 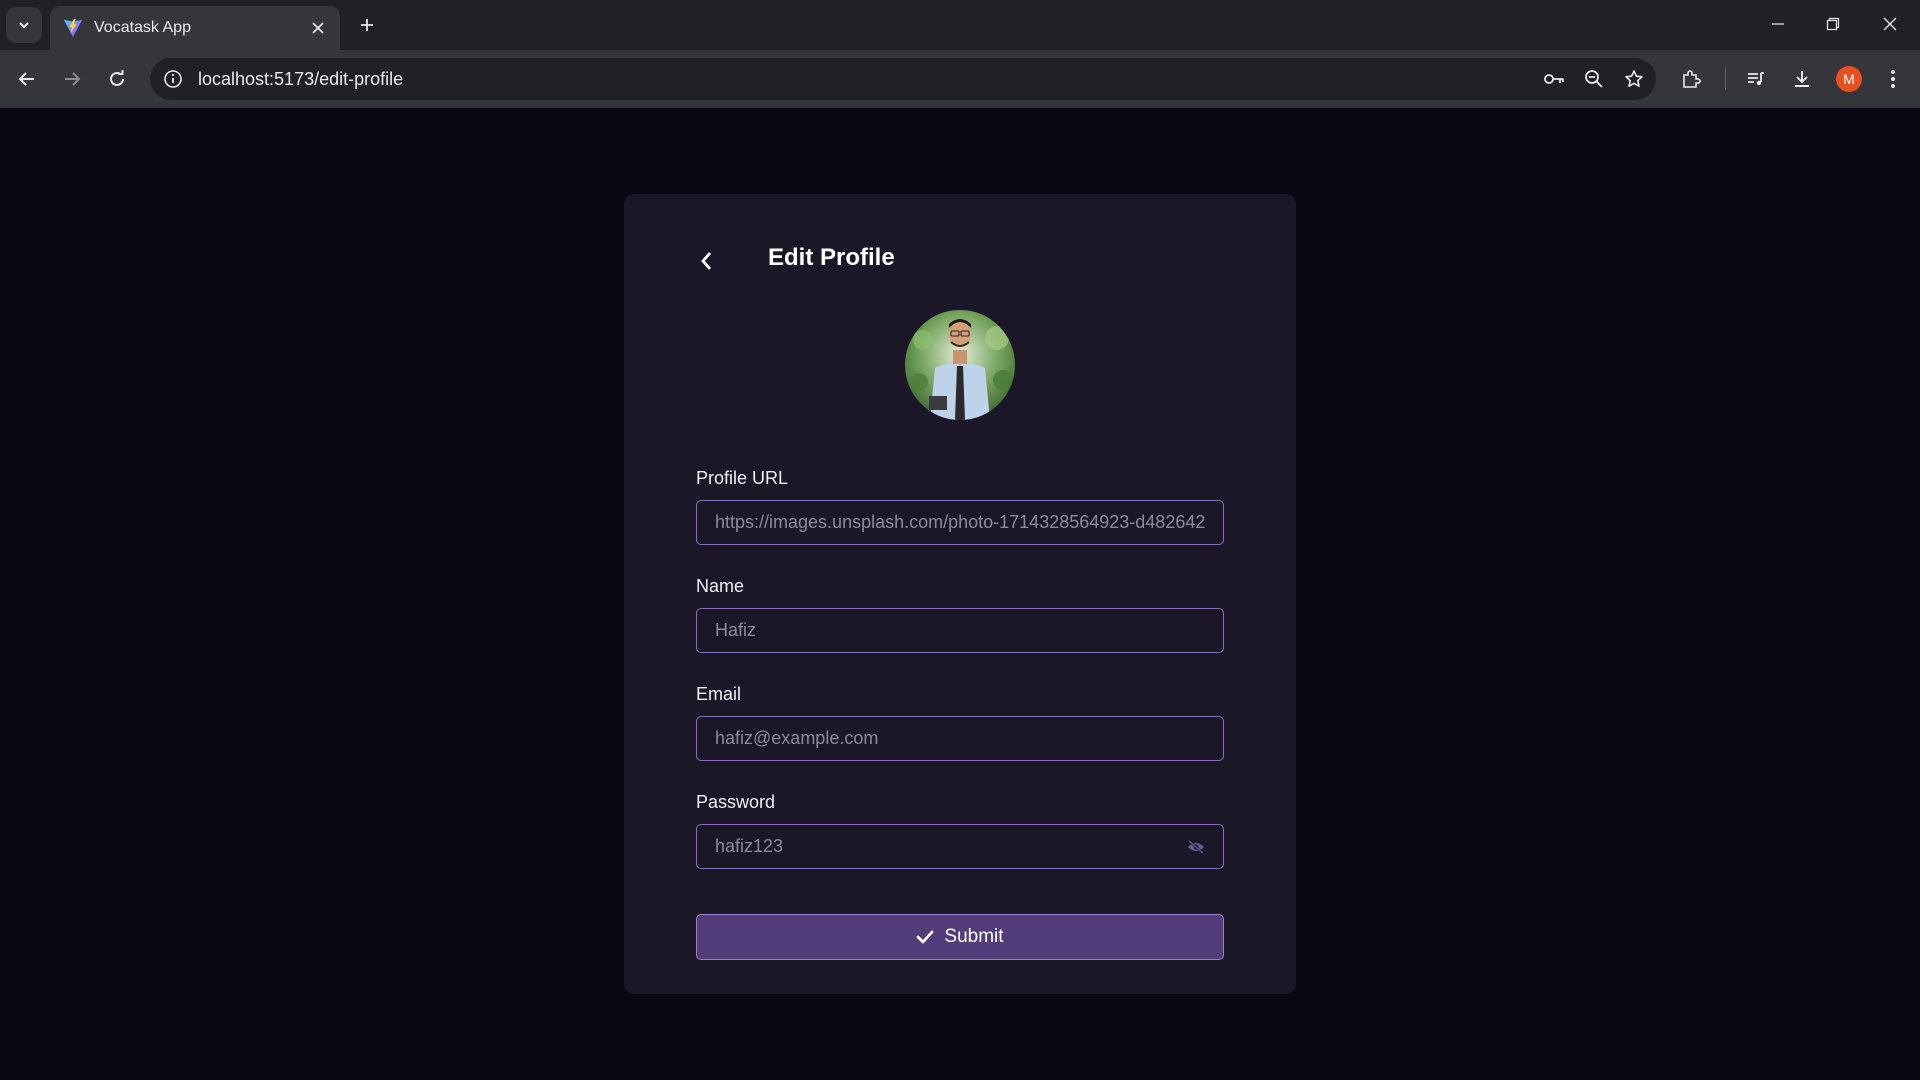 What do you see at coordinates (925, 937) in the screenshot?
I see `check-icon` at bounding box center [925, 937].